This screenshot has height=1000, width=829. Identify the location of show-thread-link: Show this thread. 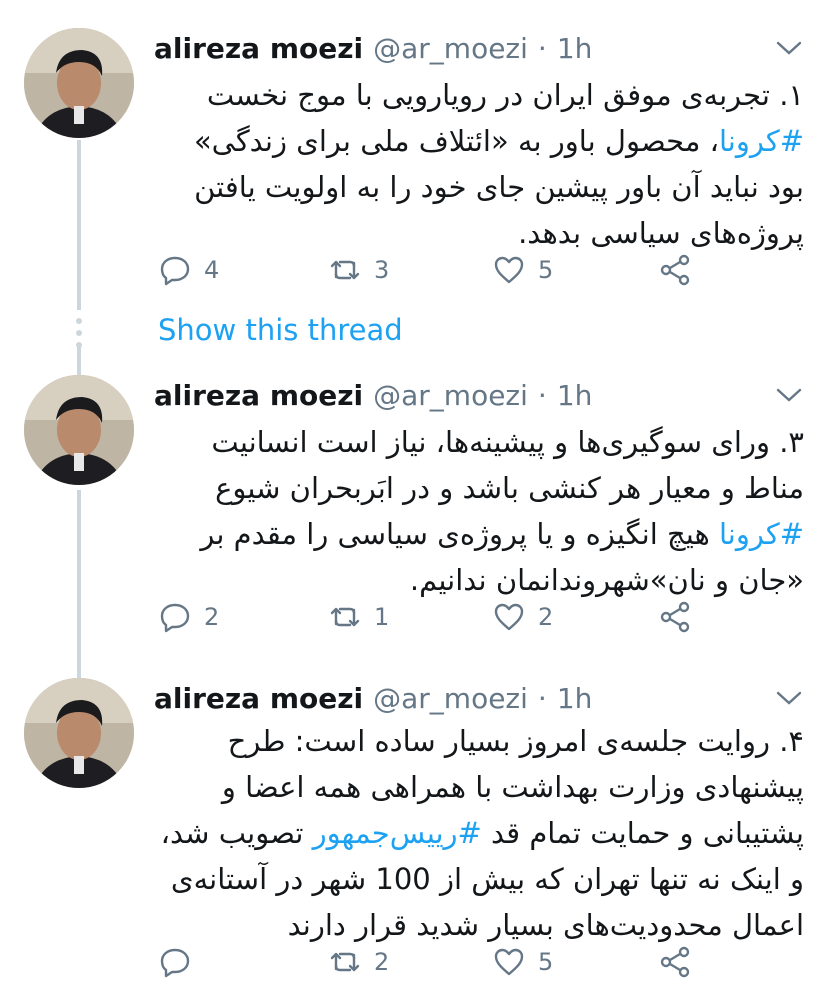
(280, 330).